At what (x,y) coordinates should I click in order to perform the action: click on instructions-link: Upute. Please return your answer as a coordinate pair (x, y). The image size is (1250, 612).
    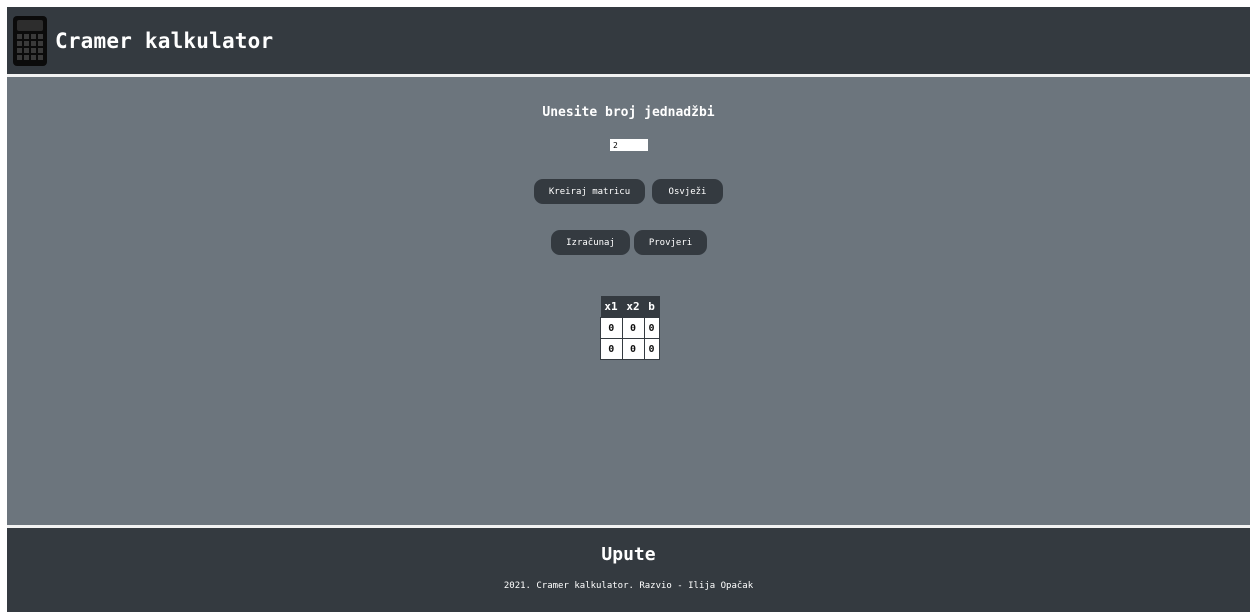
    Looking at the image, I should click on (628, 554).